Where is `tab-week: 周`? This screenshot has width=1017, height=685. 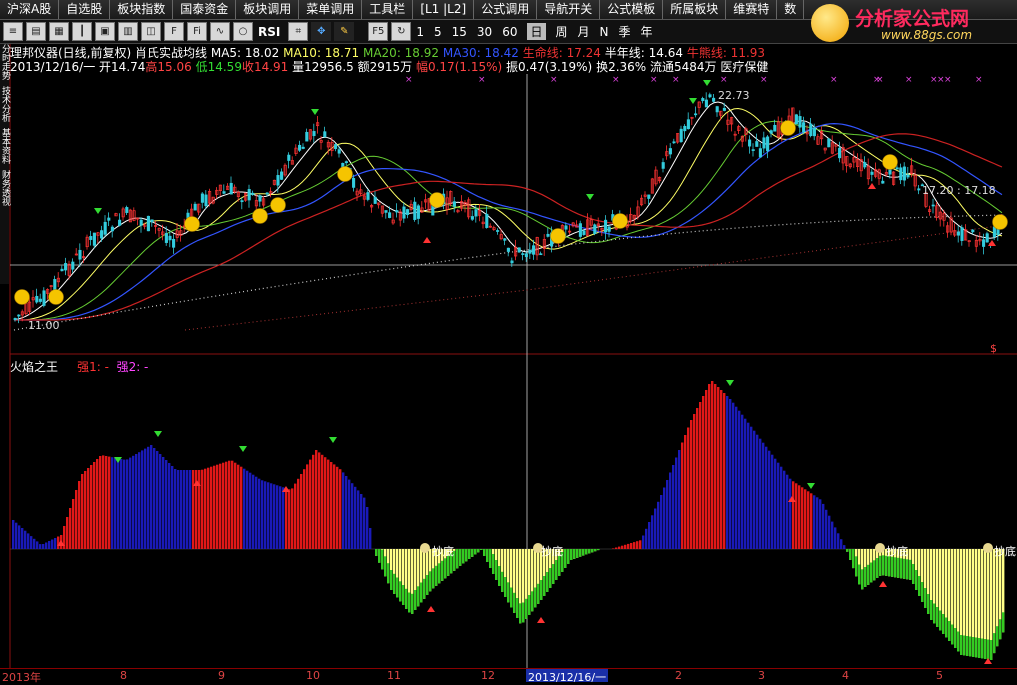
tab-week: 周 is located at coordinates (562, 31).